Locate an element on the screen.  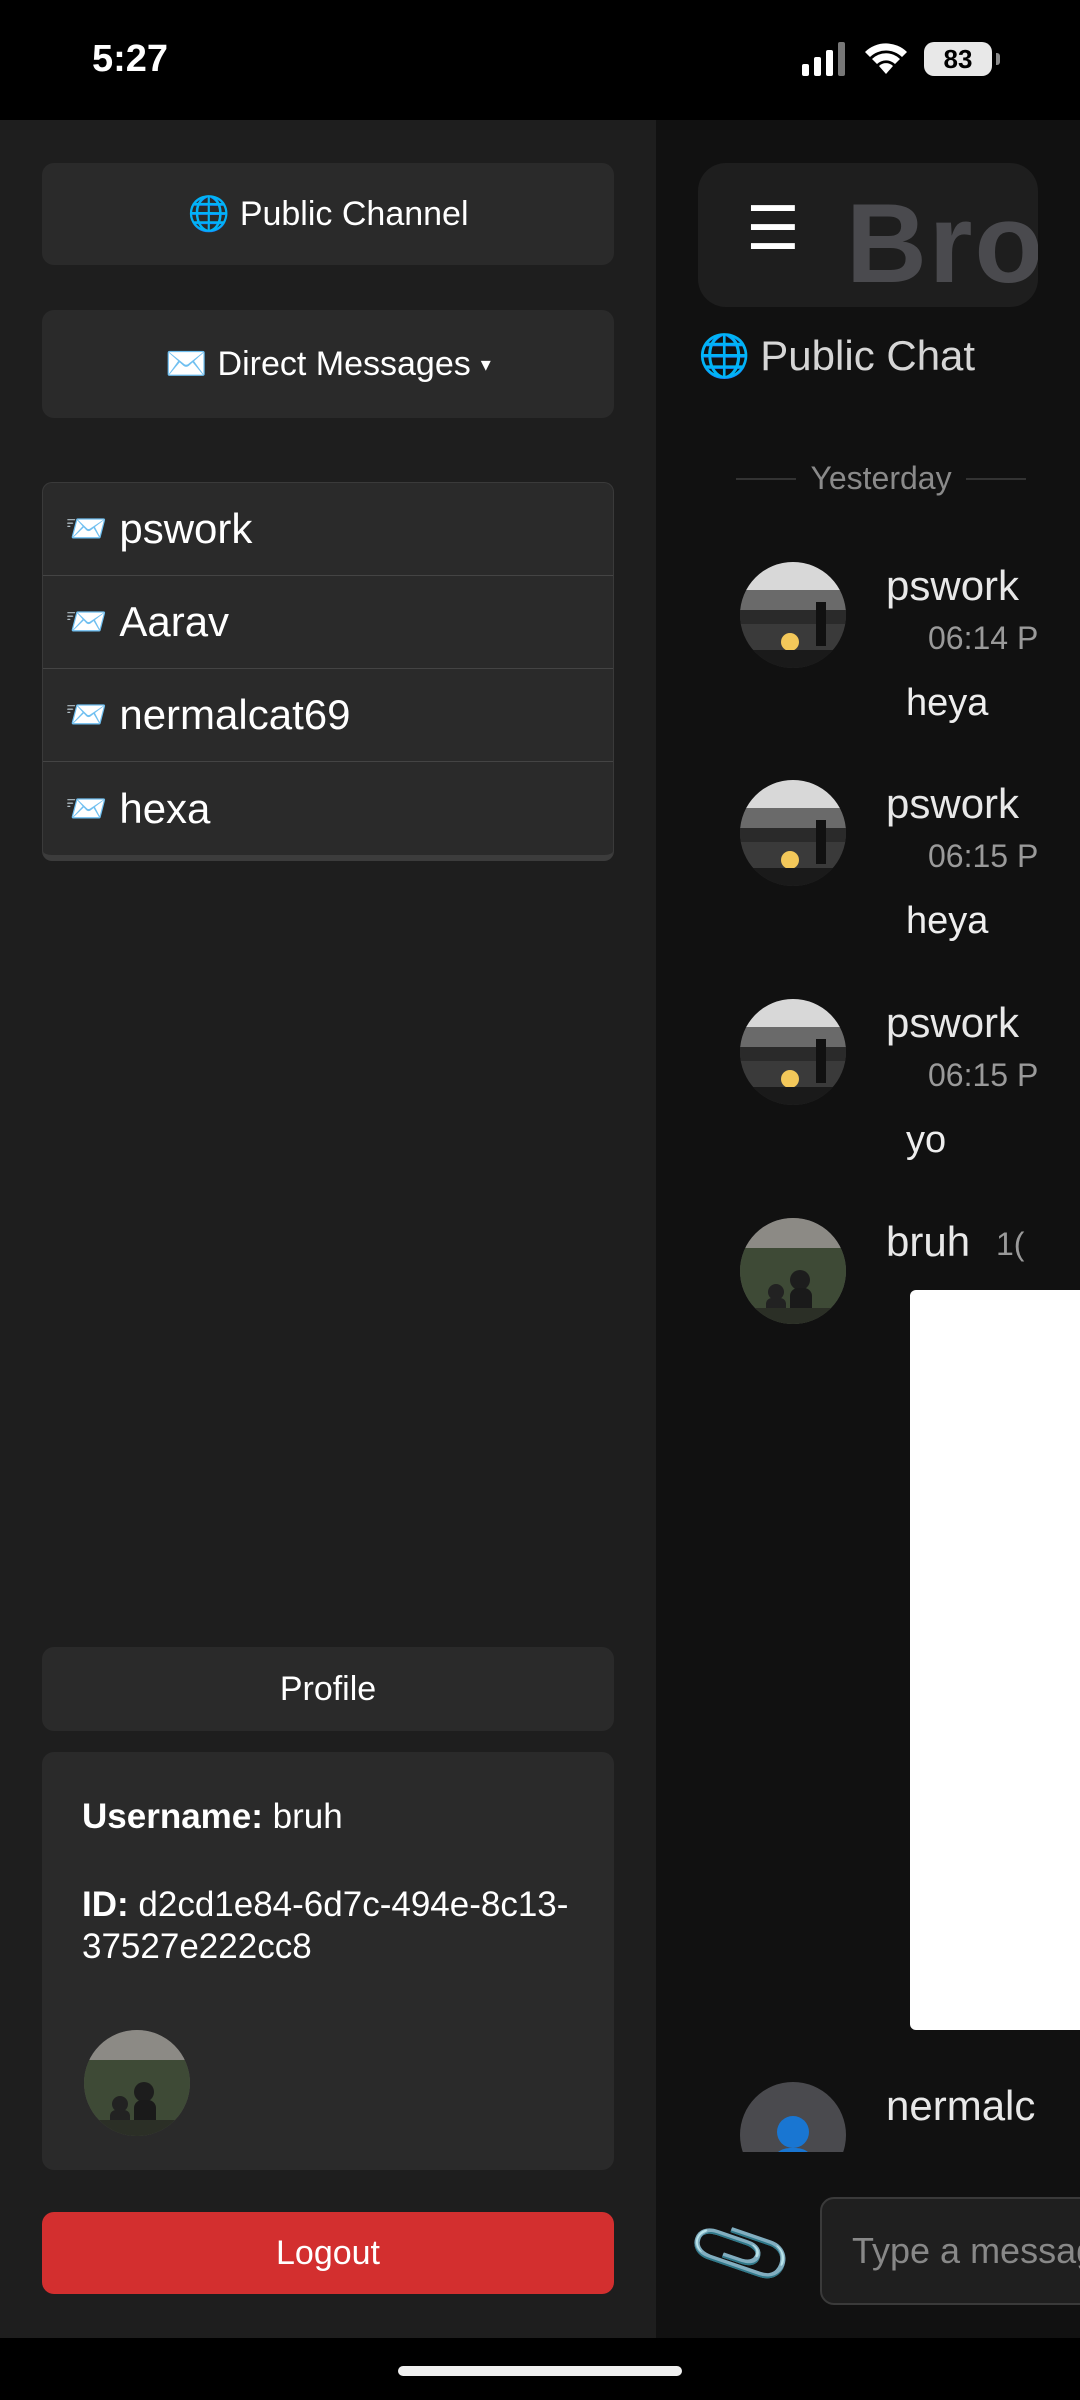
public-channel-label: Public Channel is located at coordinates (354, 213).